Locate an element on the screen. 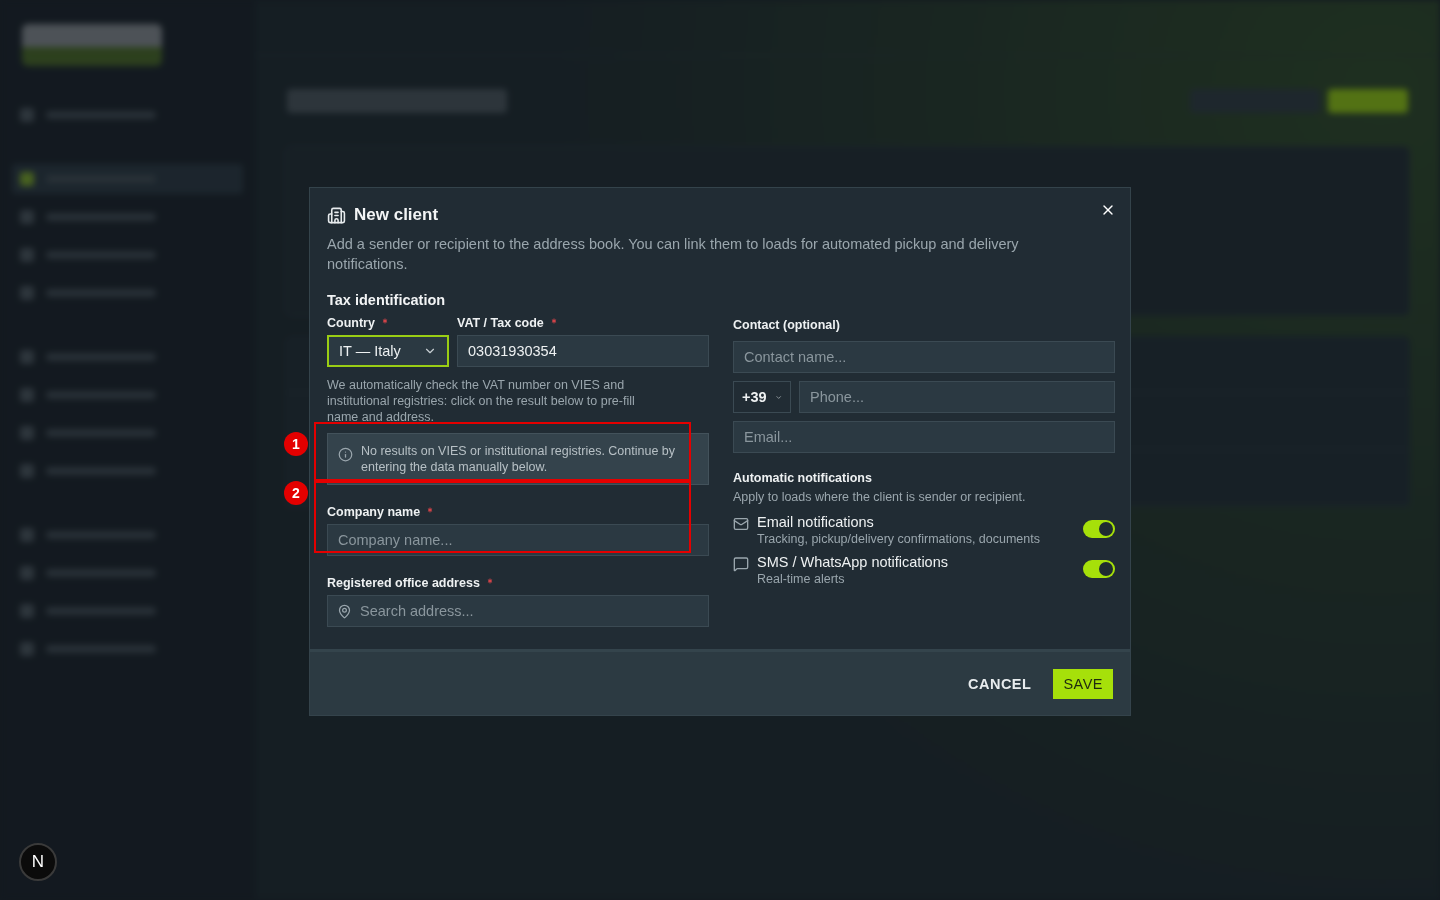 The image size is (1440, 900). chat-icon is located at coordinates (741, 564).